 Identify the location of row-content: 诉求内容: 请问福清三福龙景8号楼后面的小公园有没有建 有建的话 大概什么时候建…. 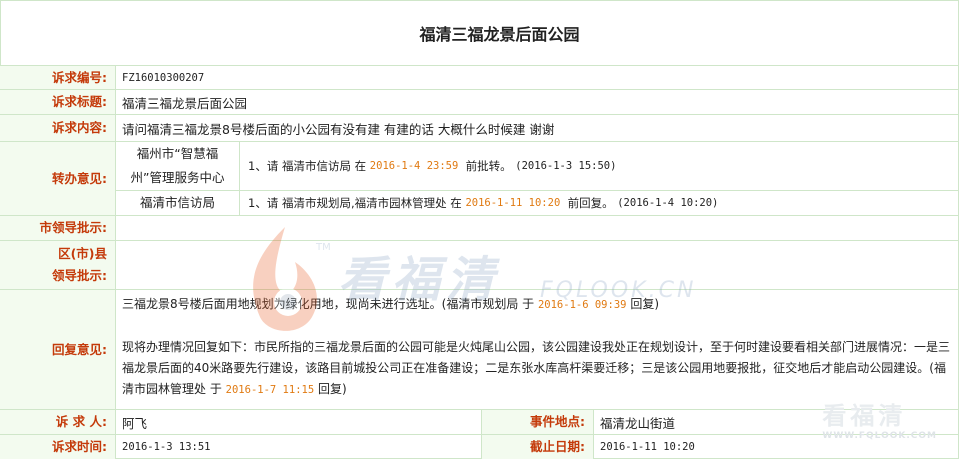
(479, 128).